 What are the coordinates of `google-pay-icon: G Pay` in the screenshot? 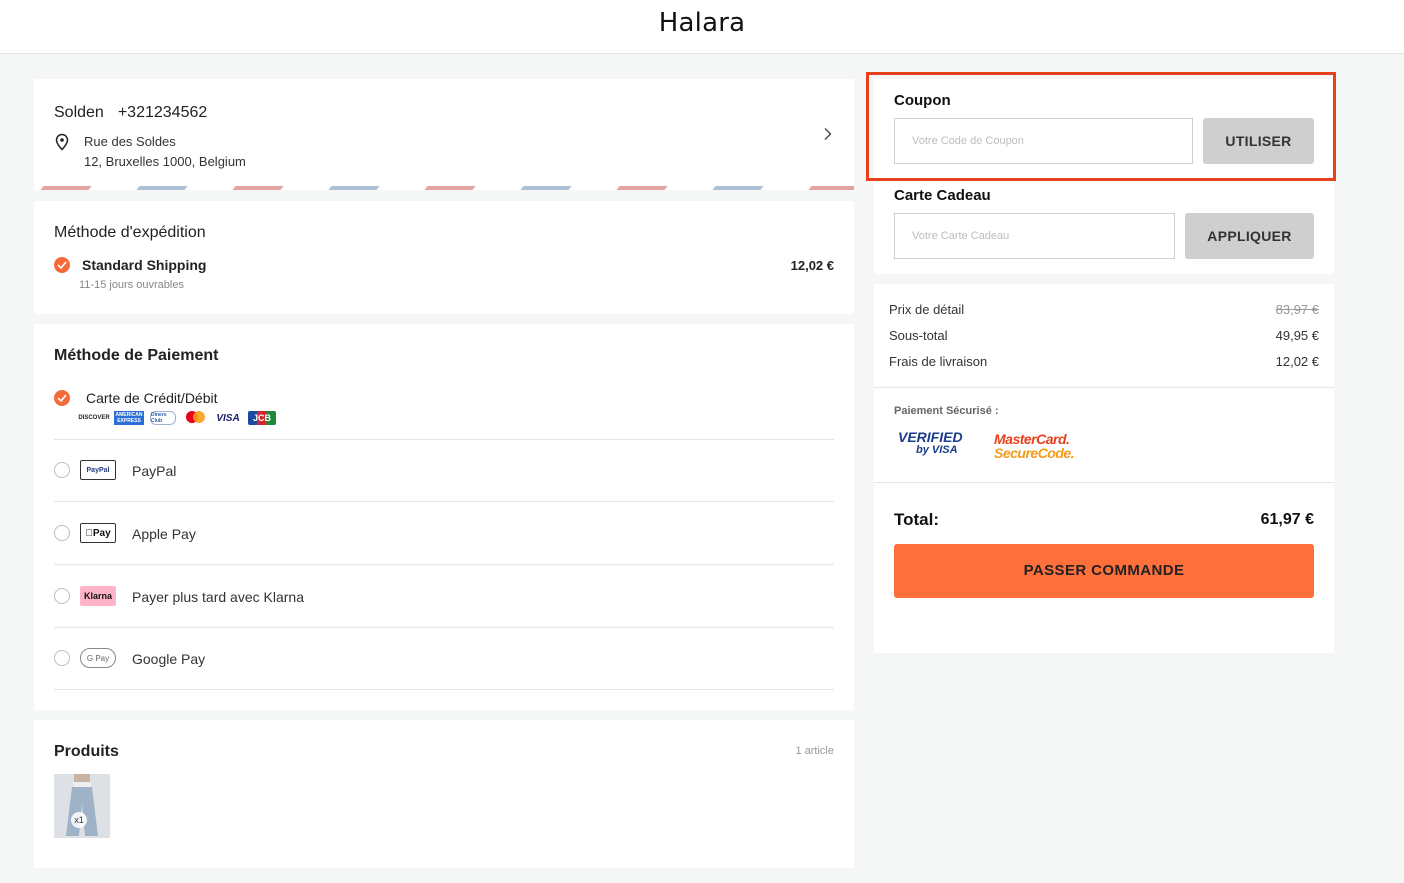 It's located at (98, 658).